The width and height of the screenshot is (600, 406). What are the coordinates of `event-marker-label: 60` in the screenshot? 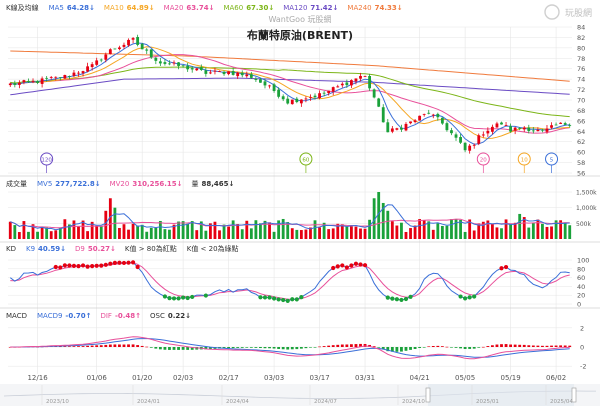 It's located at (305, 160).